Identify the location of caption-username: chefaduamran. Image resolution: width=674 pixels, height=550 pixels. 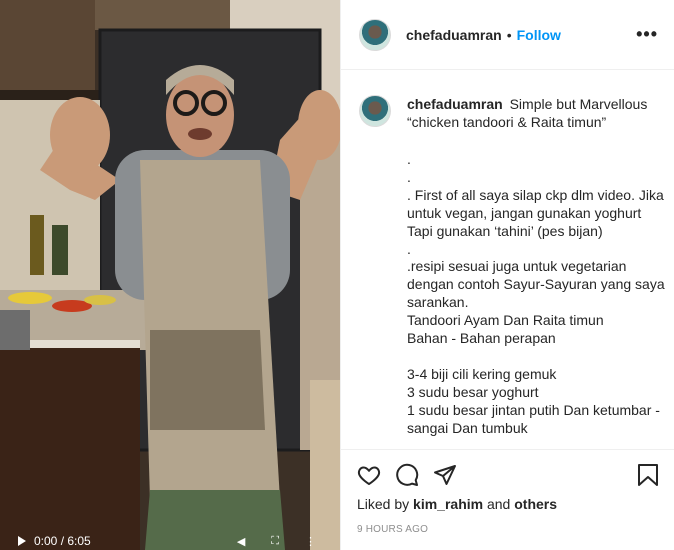
(455, 104).